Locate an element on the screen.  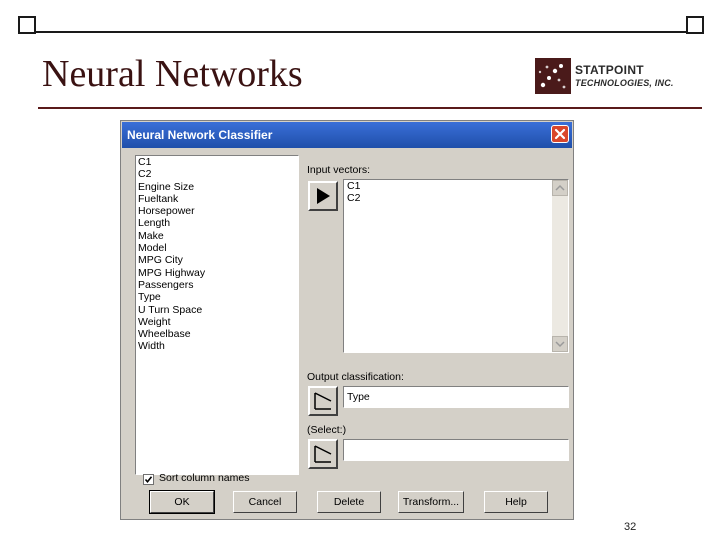
top-rule is located at coordinates (360, 32).